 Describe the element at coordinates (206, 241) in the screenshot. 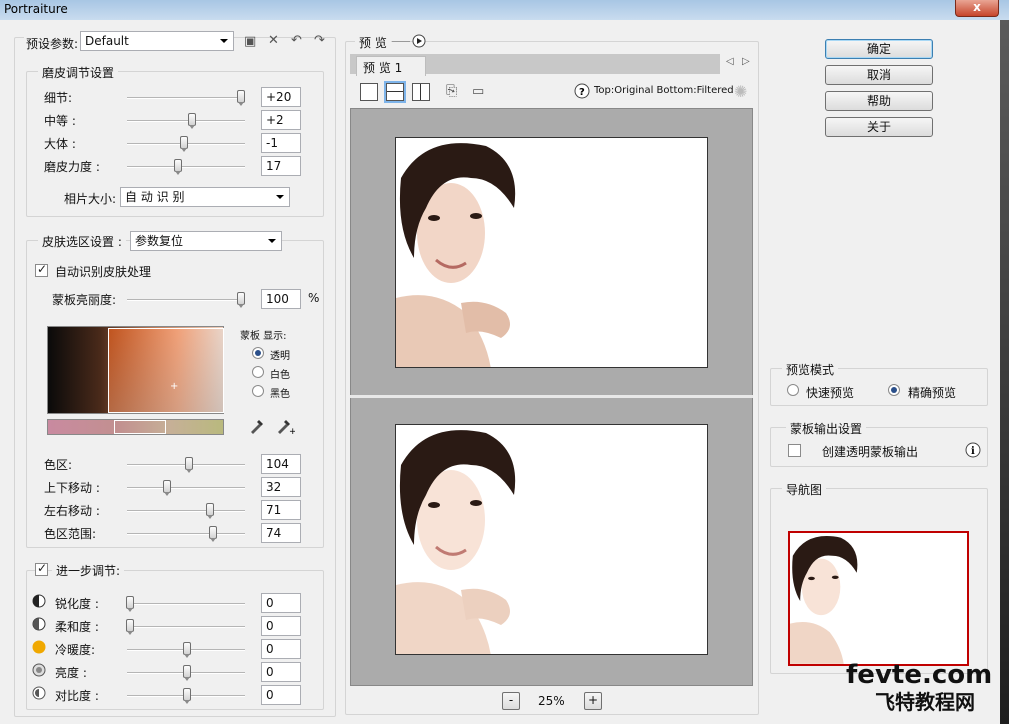

I see `skin-reset-dropdown: 参数复位` at that location.